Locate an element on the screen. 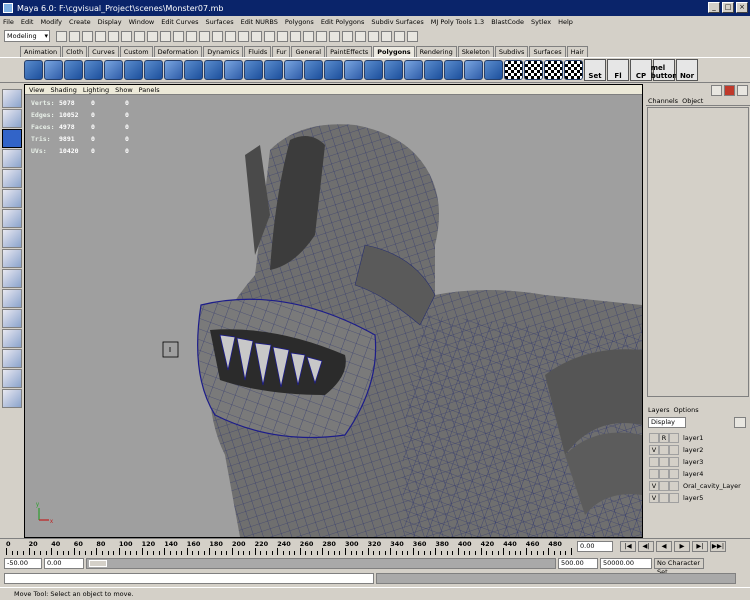 The height and width of the screenshot is (600, 750). layer-row: V Oral_cavity_Layer is located at coordinates (698, 486).